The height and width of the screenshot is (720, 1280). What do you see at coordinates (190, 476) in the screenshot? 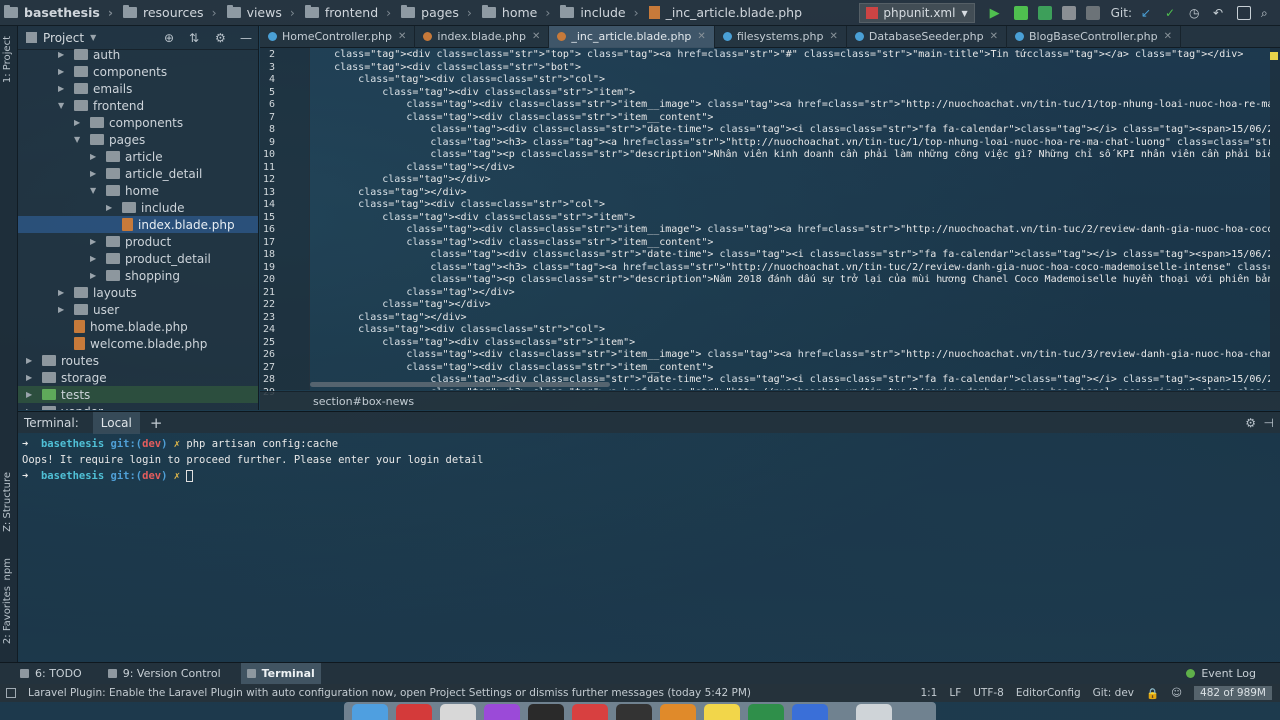
I see `terminal-cursor` at bounding box center [190, 476].